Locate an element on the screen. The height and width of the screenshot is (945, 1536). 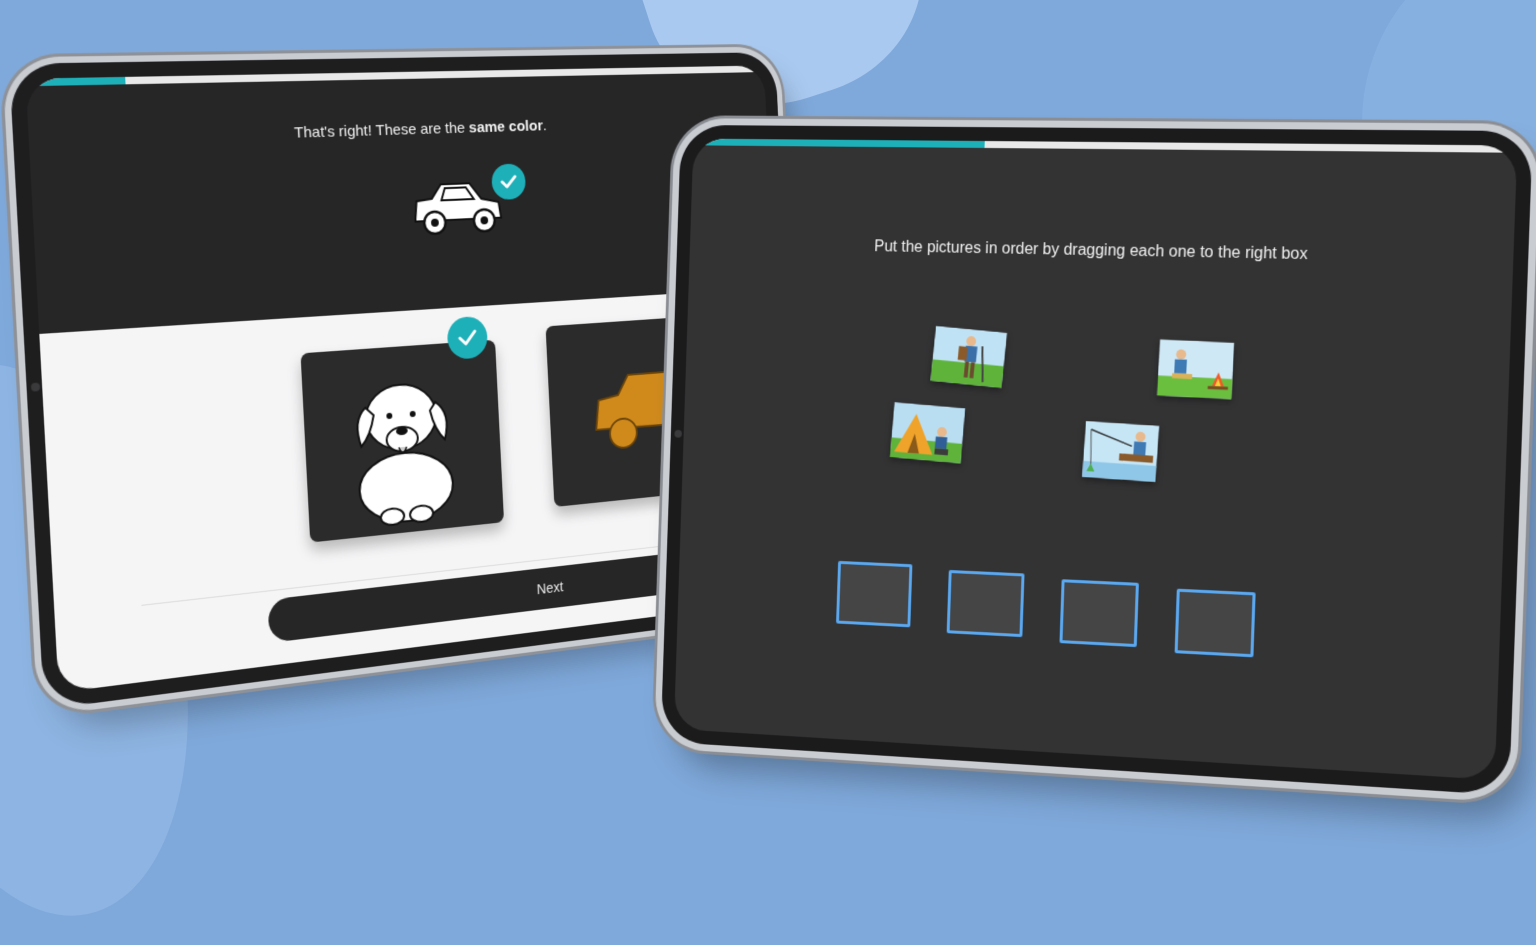
tent-picture-icon is located at coordinates (927, 433).